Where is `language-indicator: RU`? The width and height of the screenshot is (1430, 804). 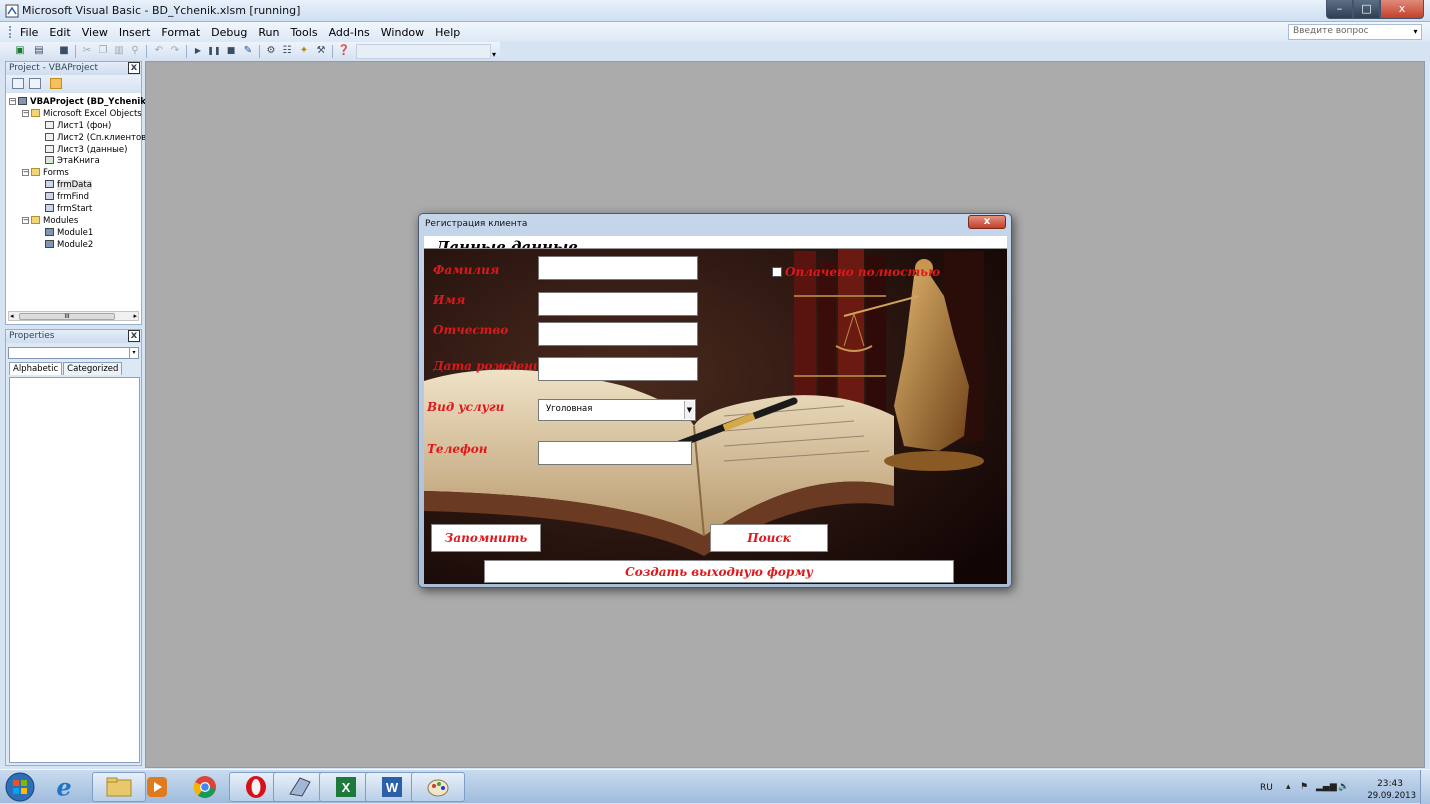 language-indicator: RU is located at coordinates (1266, 788).